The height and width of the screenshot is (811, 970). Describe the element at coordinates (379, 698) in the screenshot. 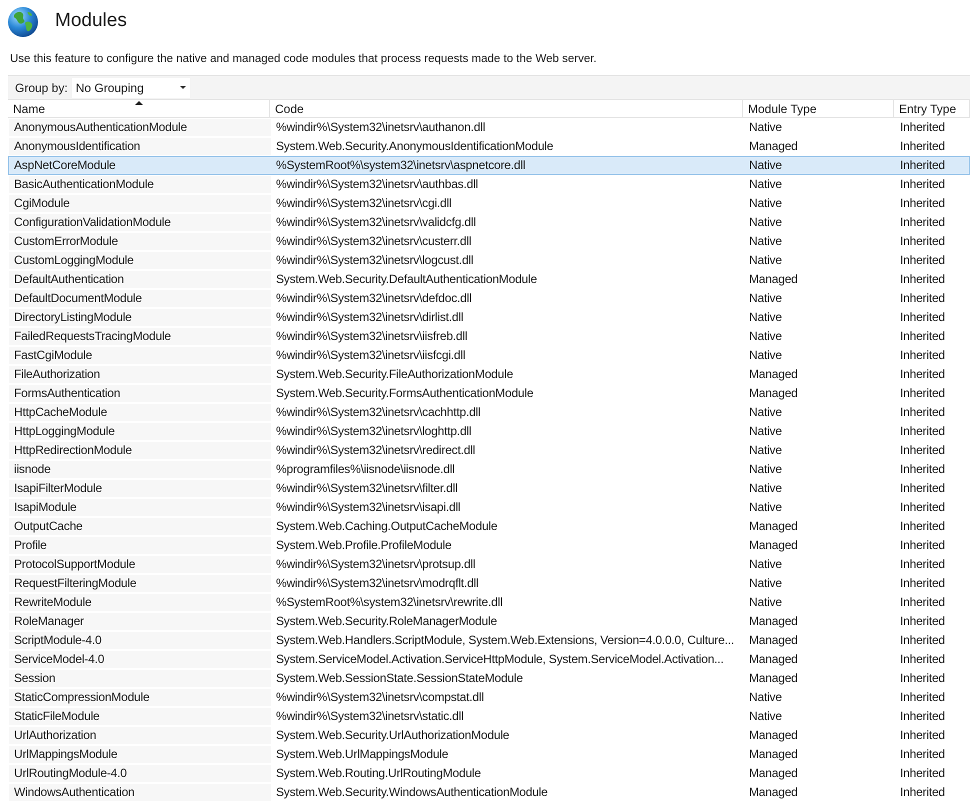

I see `table-cell-text: %windir%\System32\inetsrv\compstat.dll` at that location.